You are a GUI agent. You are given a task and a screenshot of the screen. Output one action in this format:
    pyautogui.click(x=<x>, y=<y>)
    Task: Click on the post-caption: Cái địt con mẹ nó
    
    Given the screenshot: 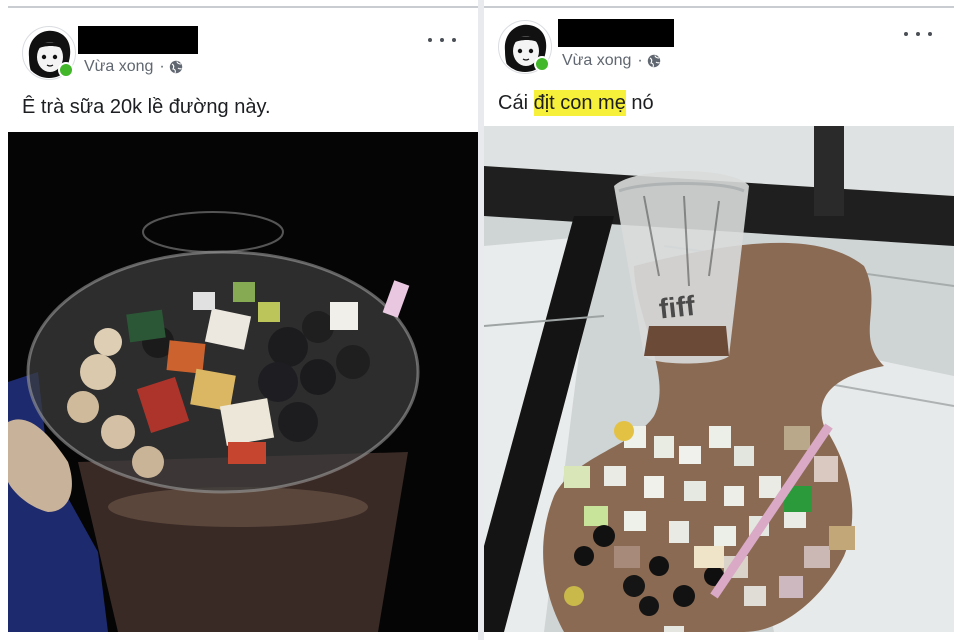 What is the action you would take?
    pyautogui.click(x=576, y=103)
    